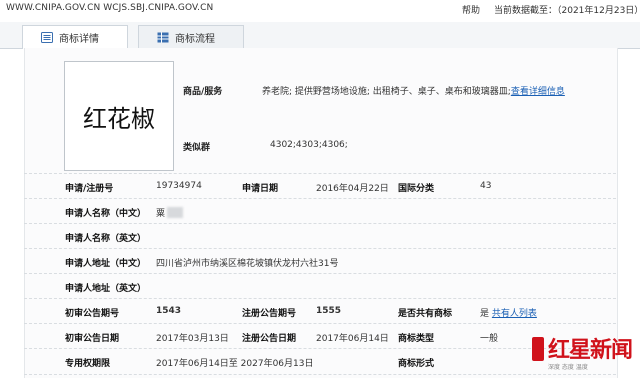 This screenshot has width=640, height=378. I want to click on prelim-no-value: 1543, so click(169, 311).